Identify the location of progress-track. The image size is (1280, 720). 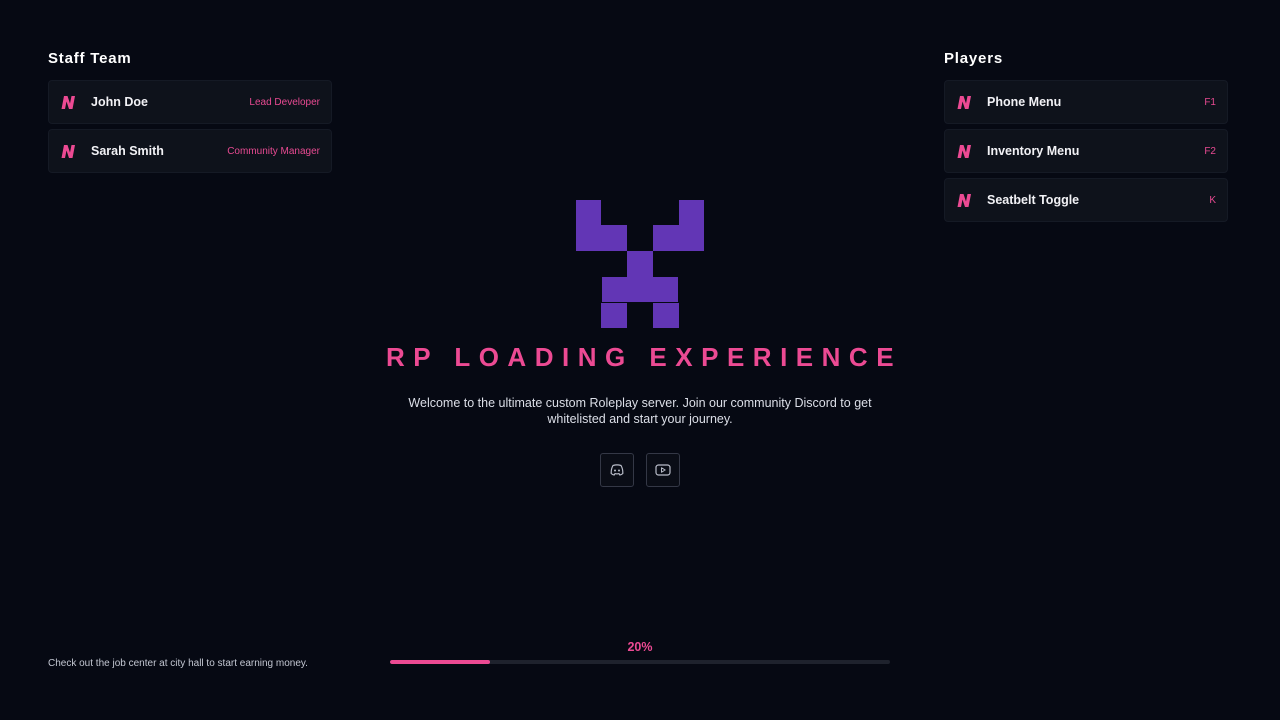
(640, 662).